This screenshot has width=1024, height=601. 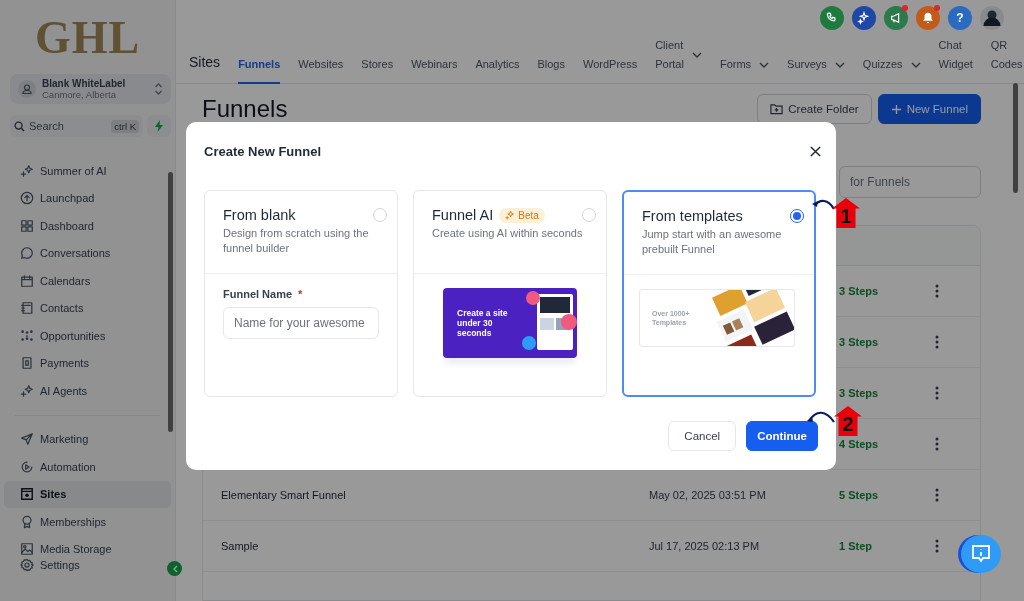 What do you see at coordinates (27, 521) in the screenshot?
I see `award-icon` at bounding box center [27, 521].